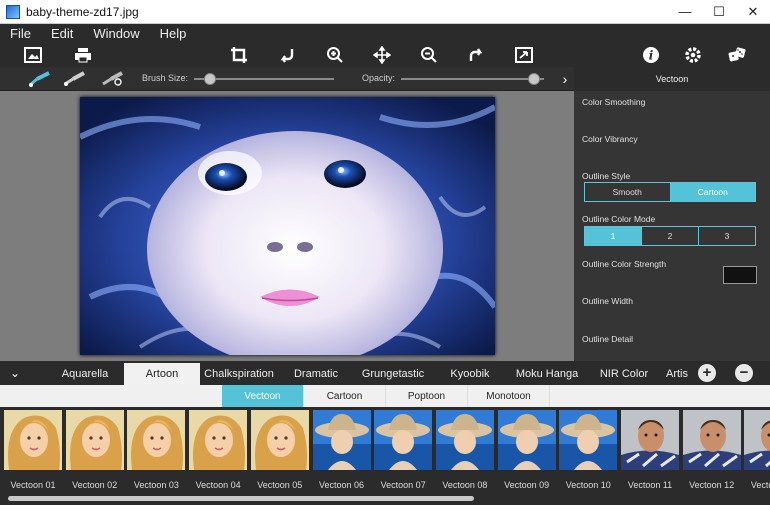  Describe the element at coordinates (719, 12) in the screenshot. I see `maximize-button: ☐` at that location.